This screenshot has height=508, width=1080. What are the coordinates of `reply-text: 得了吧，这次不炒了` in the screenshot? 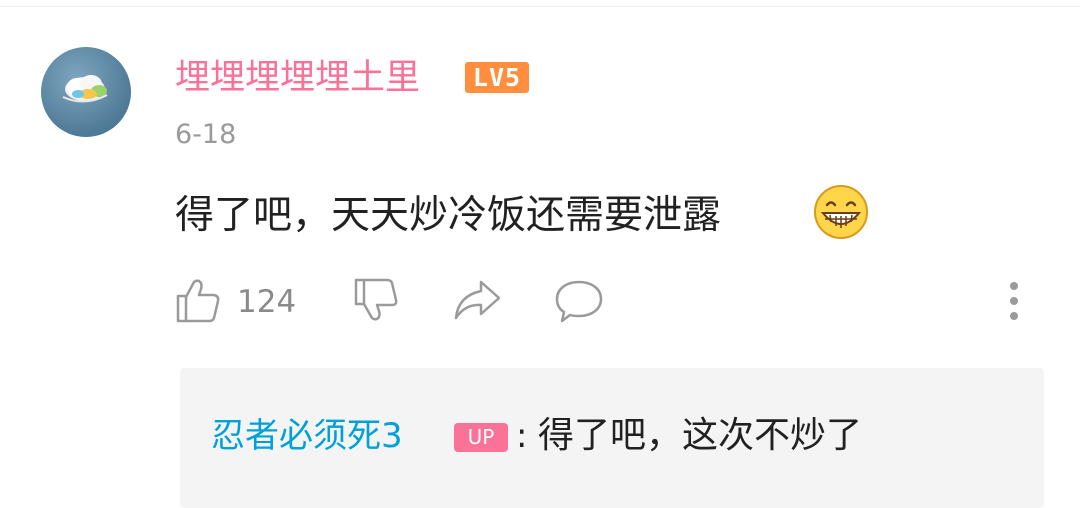 It's located at (700, 435).